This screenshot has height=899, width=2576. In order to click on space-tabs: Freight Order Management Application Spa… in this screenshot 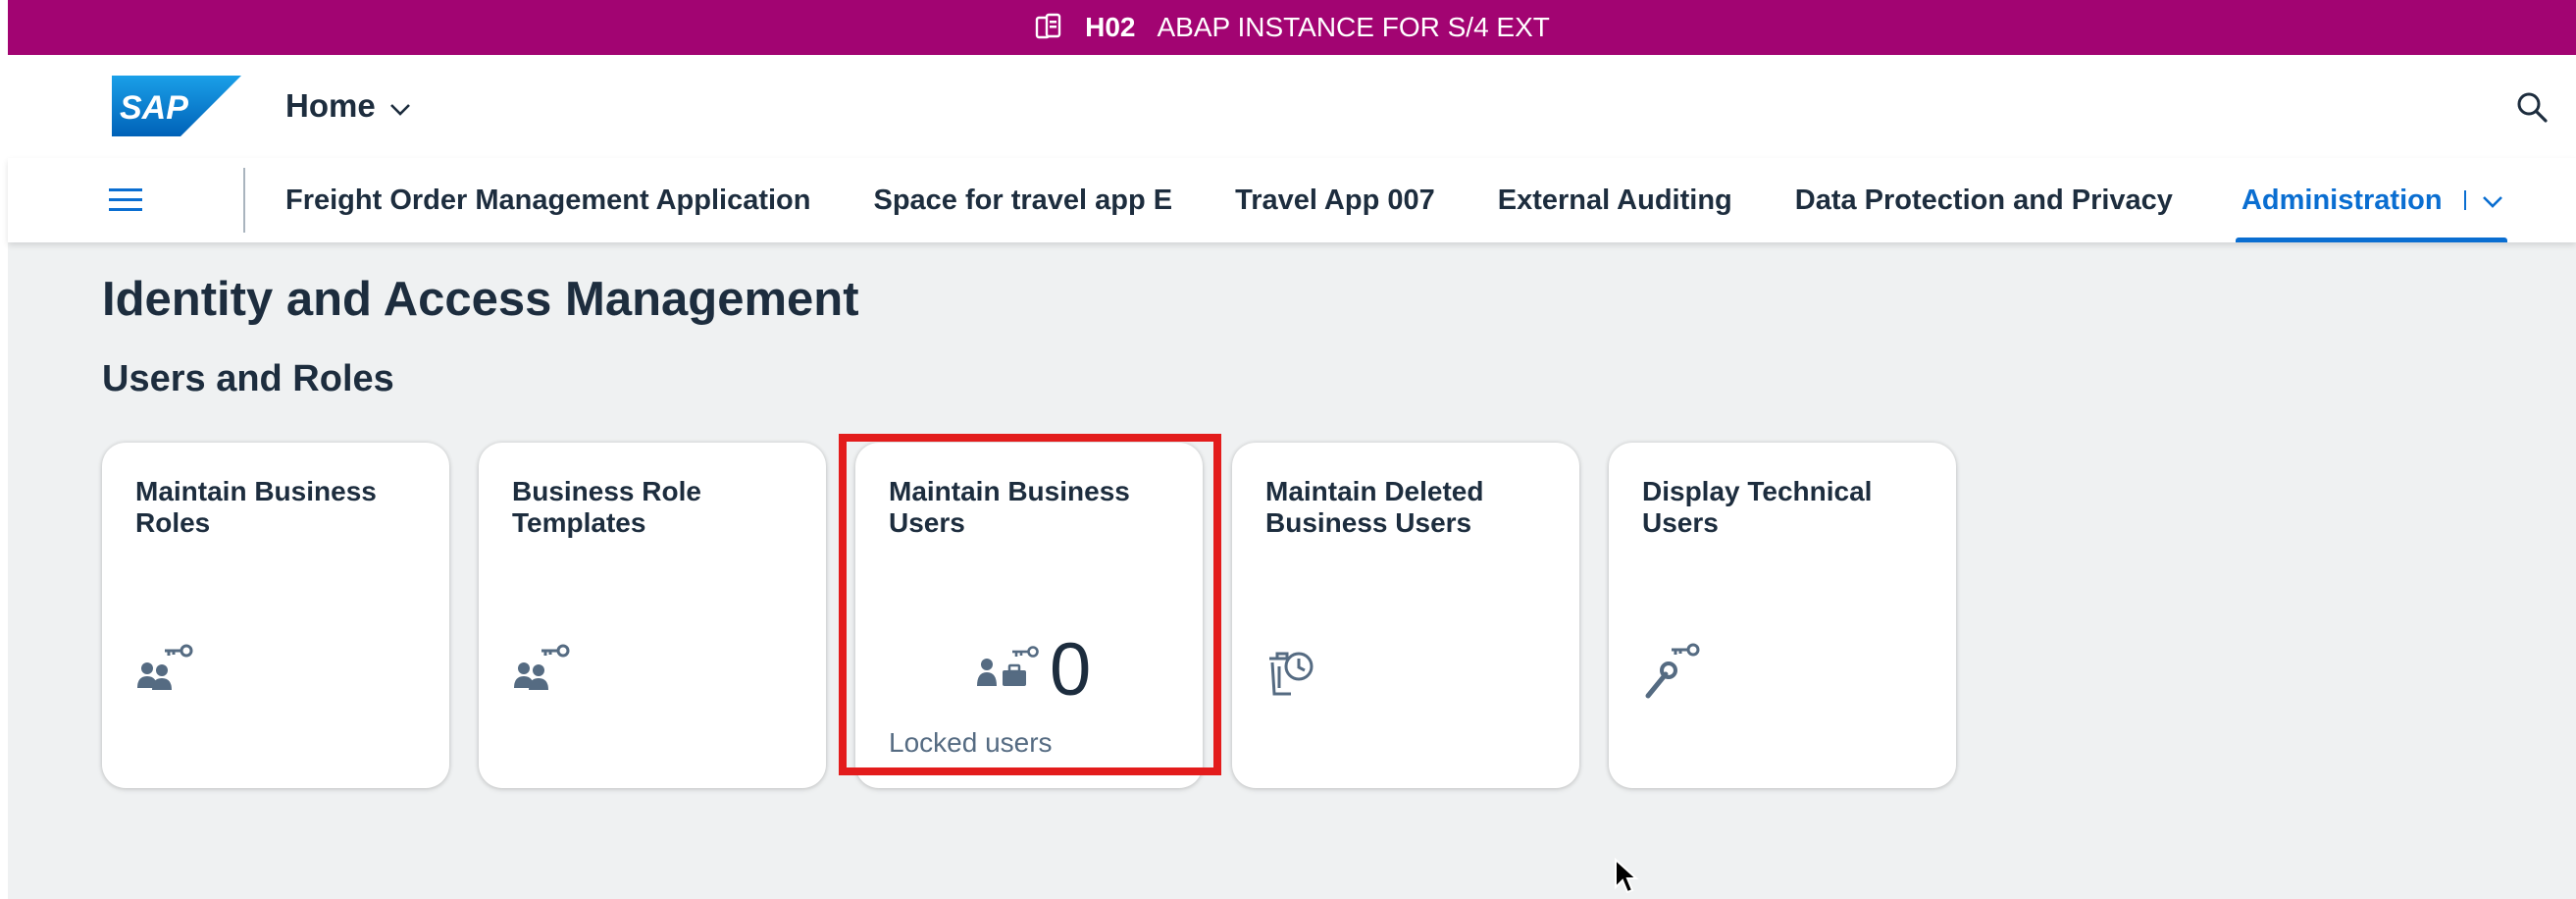, I will do `click(1396, 200)`.